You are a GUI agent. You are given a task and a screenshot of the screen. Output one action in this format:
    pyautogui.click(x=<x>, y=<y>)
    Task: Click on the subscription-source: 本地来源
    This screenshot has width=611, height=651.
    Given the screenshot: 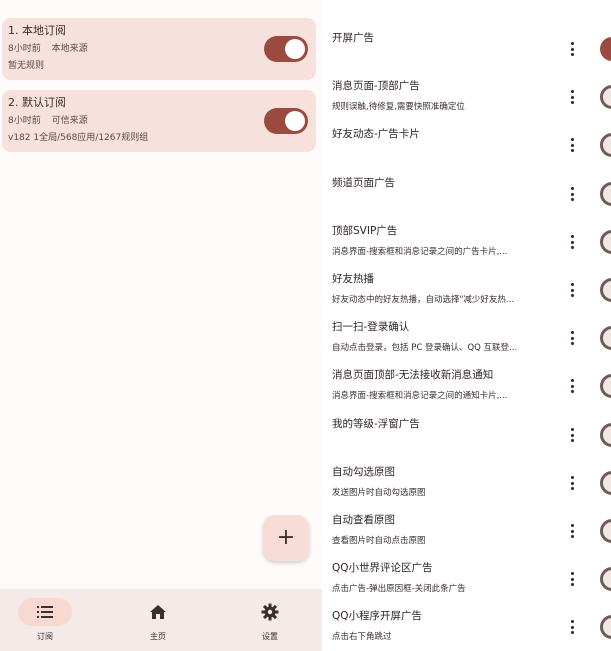 What is the action you would take?
    pyautogui.click(x=69, y=49)
    